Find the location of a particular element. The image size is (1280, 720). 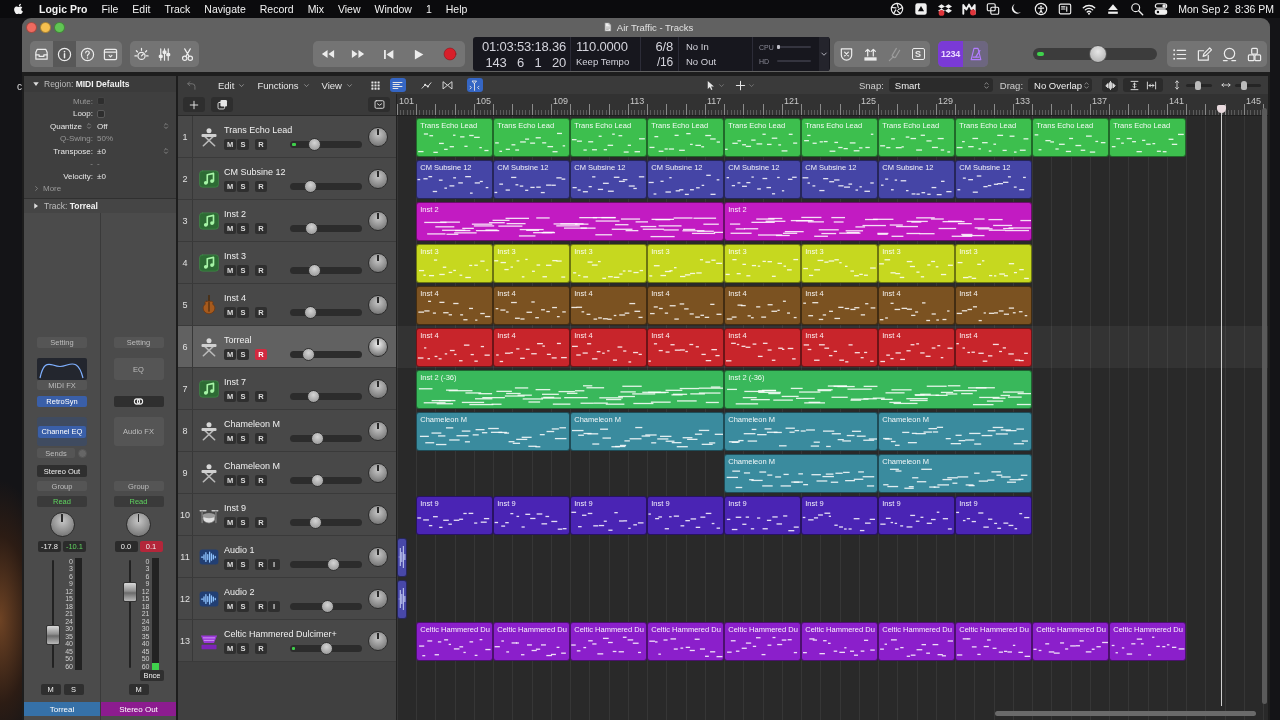

global-tracks-button is located at coordinates (379, 104).